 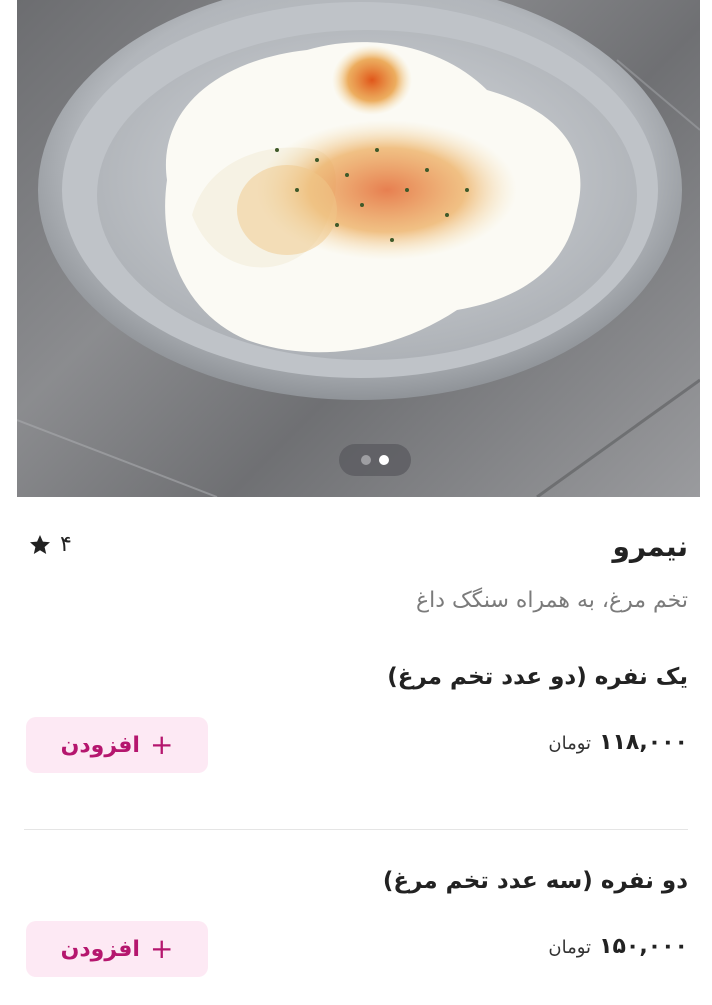 I want to click on option-price: ۱۵۰,۰۰۰ تومان, so click(x=618, y=946).